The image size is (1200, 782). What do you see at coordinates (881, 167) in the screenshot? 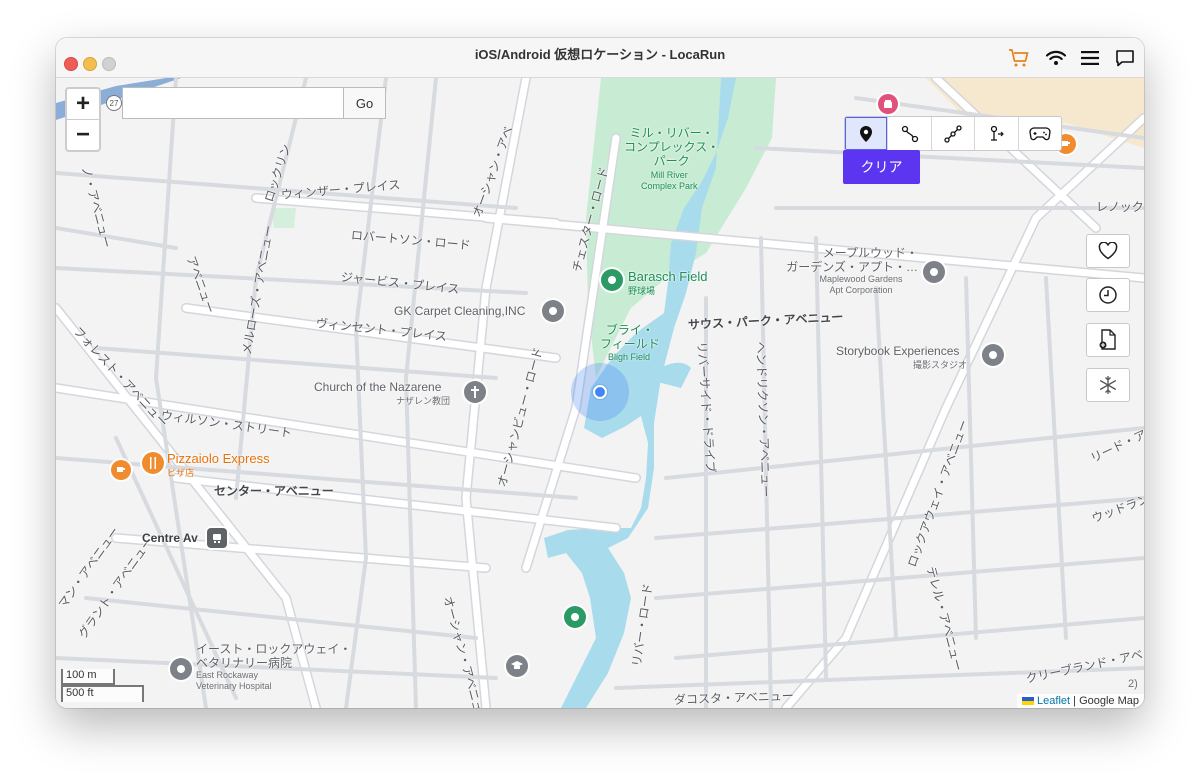
I see `clear-button: クリア` at bounding box center [881, 167].